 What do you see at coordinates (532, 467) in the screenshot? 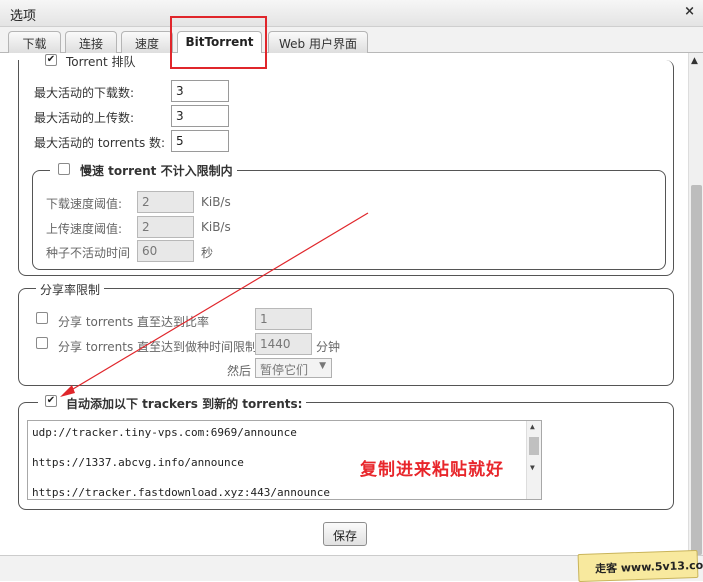
I see `scroll-down-icon: ▼` at bounding box center [532, 467].